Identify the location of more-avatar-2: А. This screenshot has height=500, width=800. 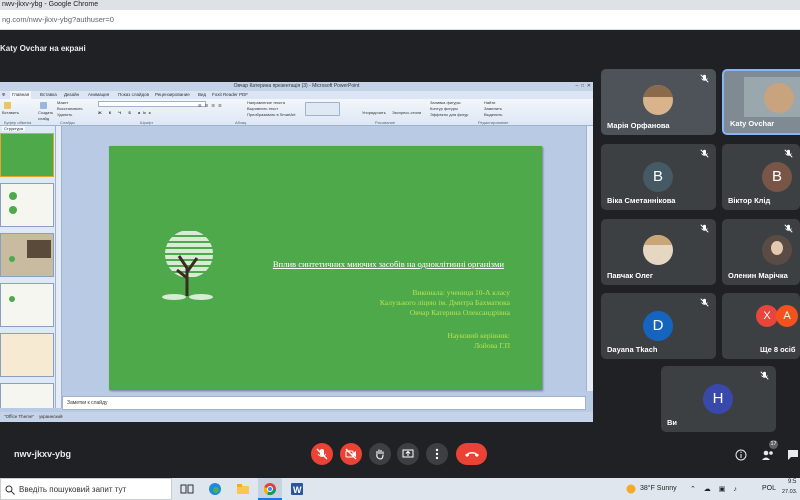
(787, 316).